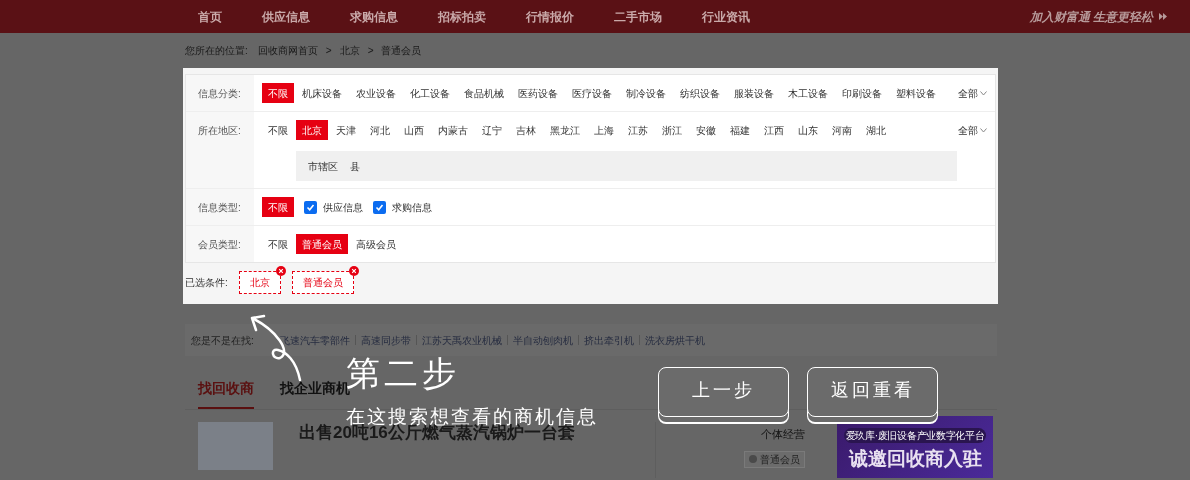 The image size is (1190, 480). What do you see at coordinates (726, 16) in the screenshot?
I see `nav-link: 行业资讯` at bounding box center [726, 16].